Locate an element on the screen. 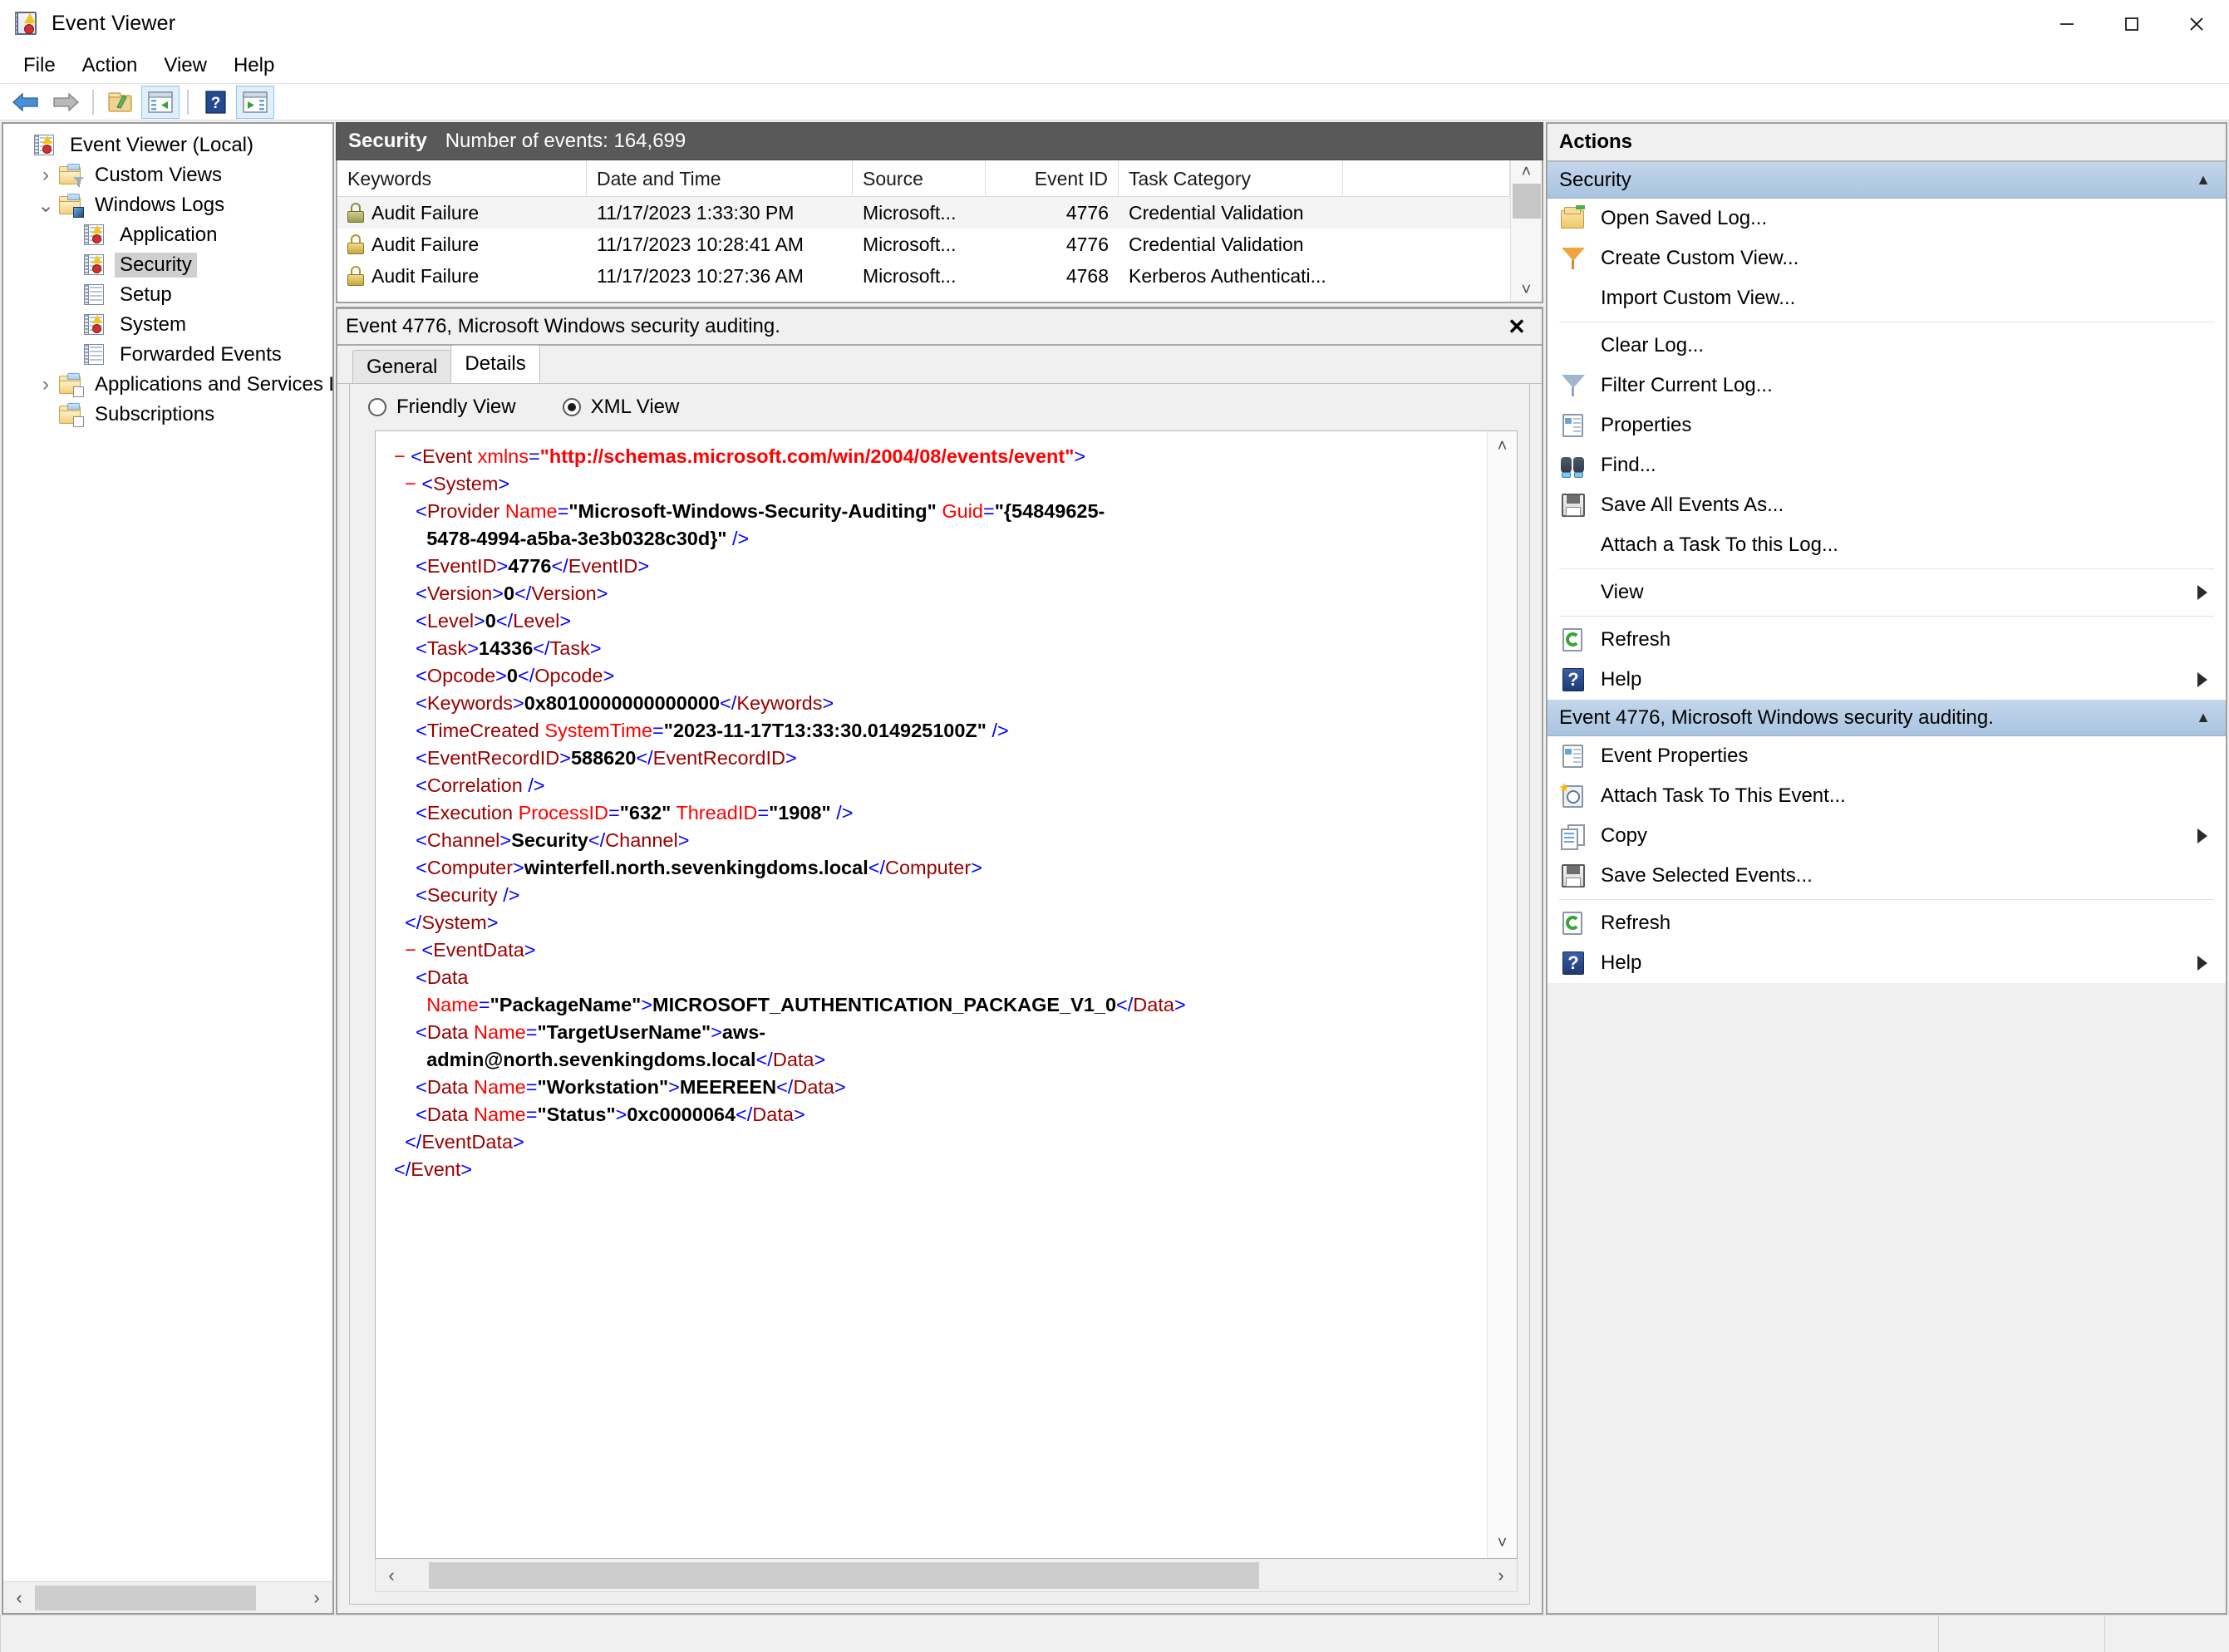  tree-item-setup: Setup is located at coordinates (167, 295).